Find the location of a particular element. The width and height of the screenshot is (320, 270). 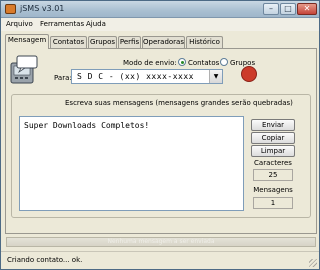

message-text: Super Downloads Completos! is located at coordinates (87, 125).